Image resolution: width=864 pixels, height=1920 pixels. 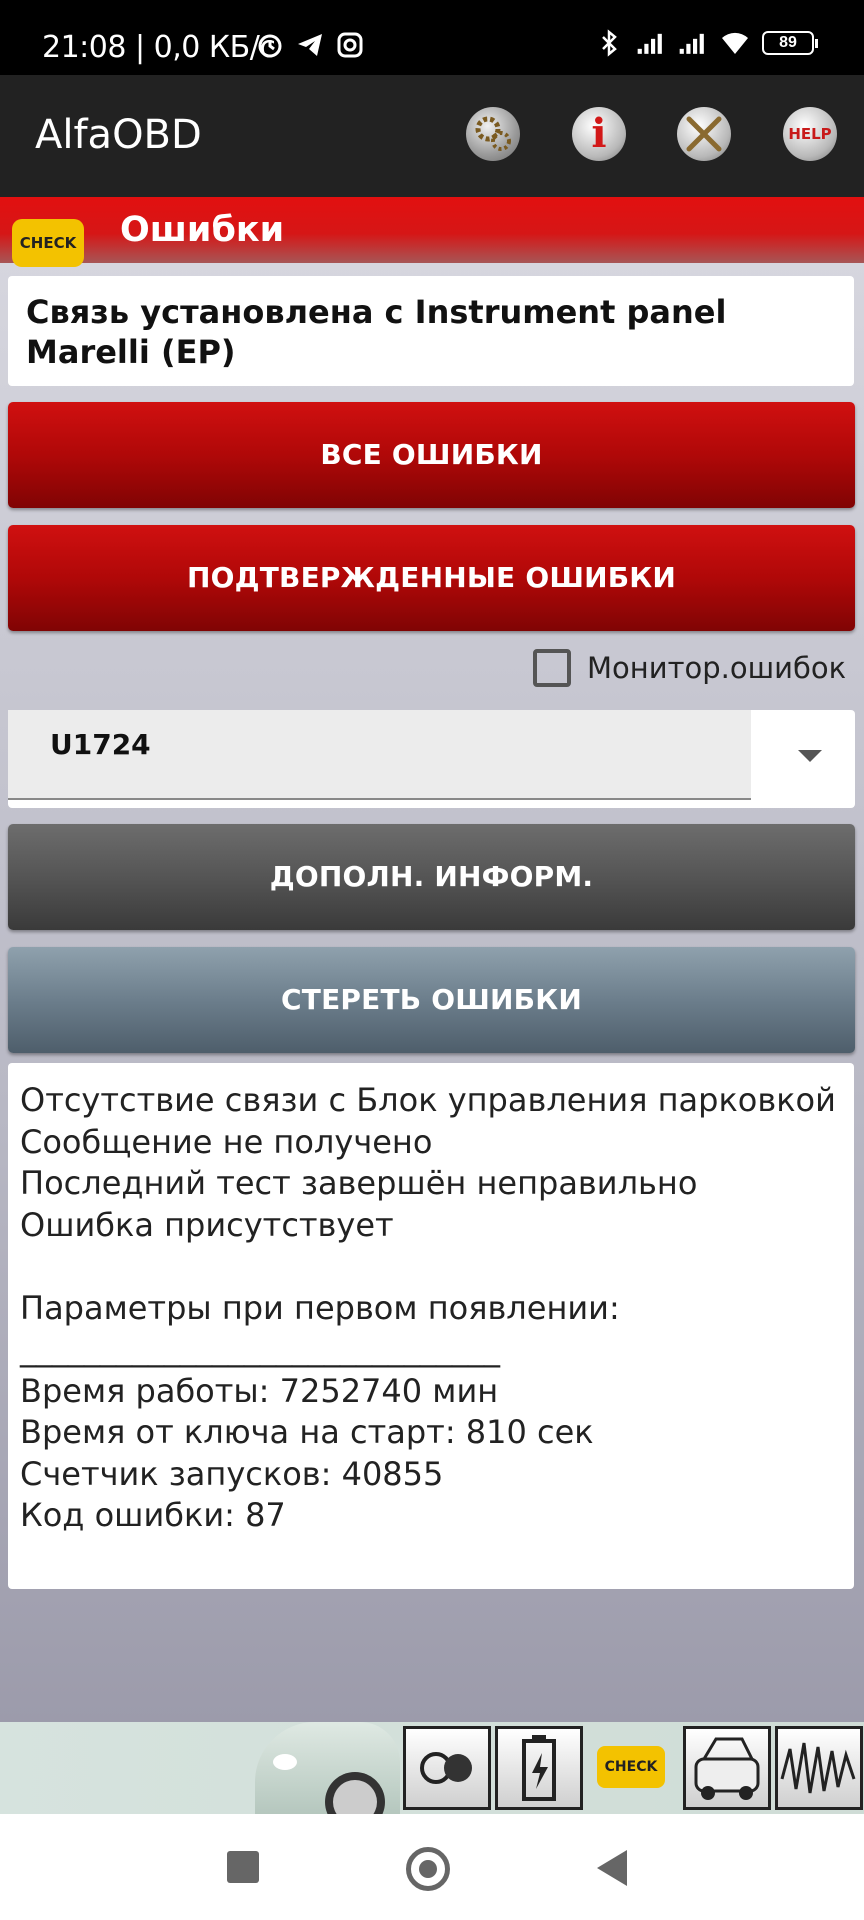 I want to click on monitor-label: Монитор.ошибок, so click(x=717, y=668).